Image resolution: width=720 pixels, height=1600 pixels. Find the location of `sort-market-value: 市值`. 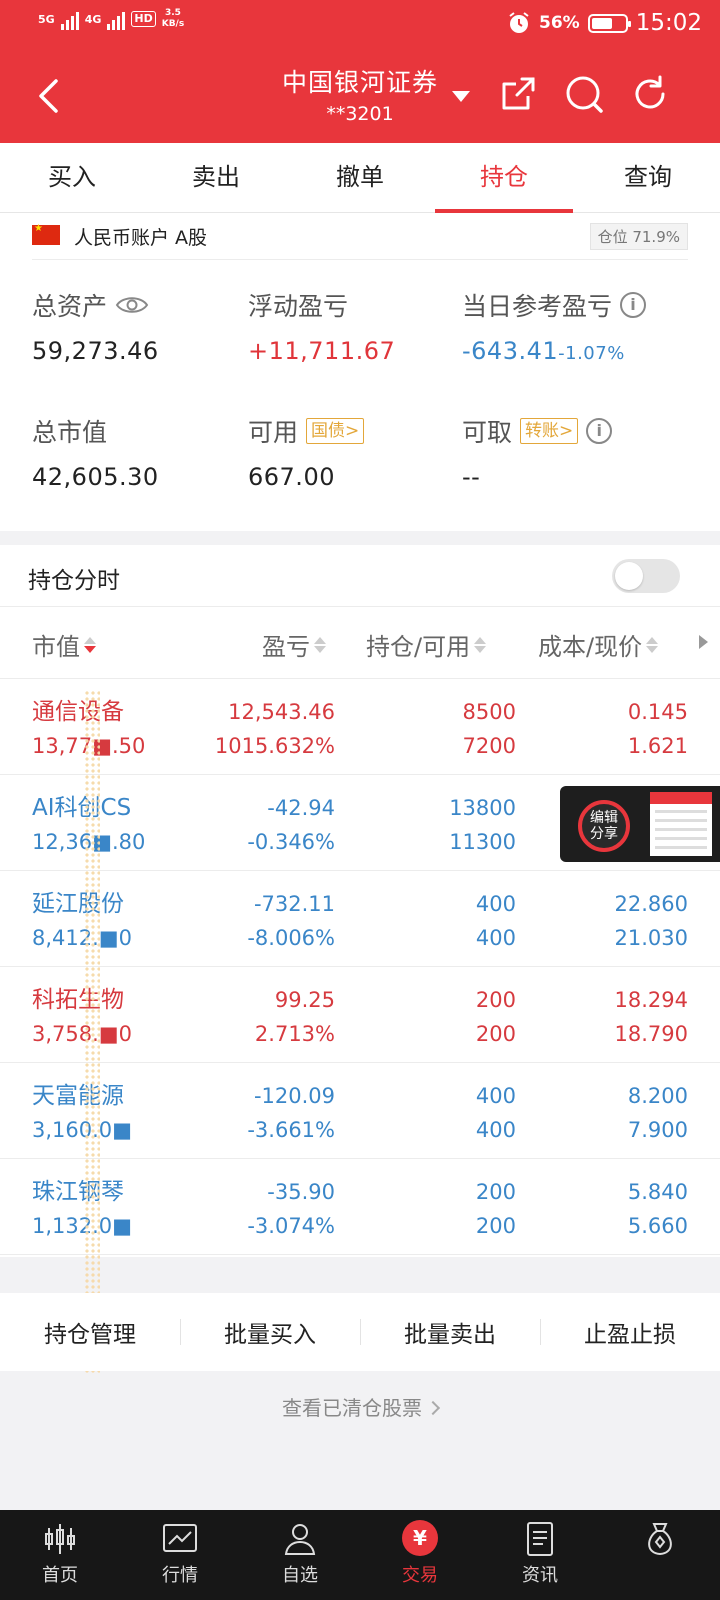

sort-market-value: 市值 is located at coordinates (64, 644).